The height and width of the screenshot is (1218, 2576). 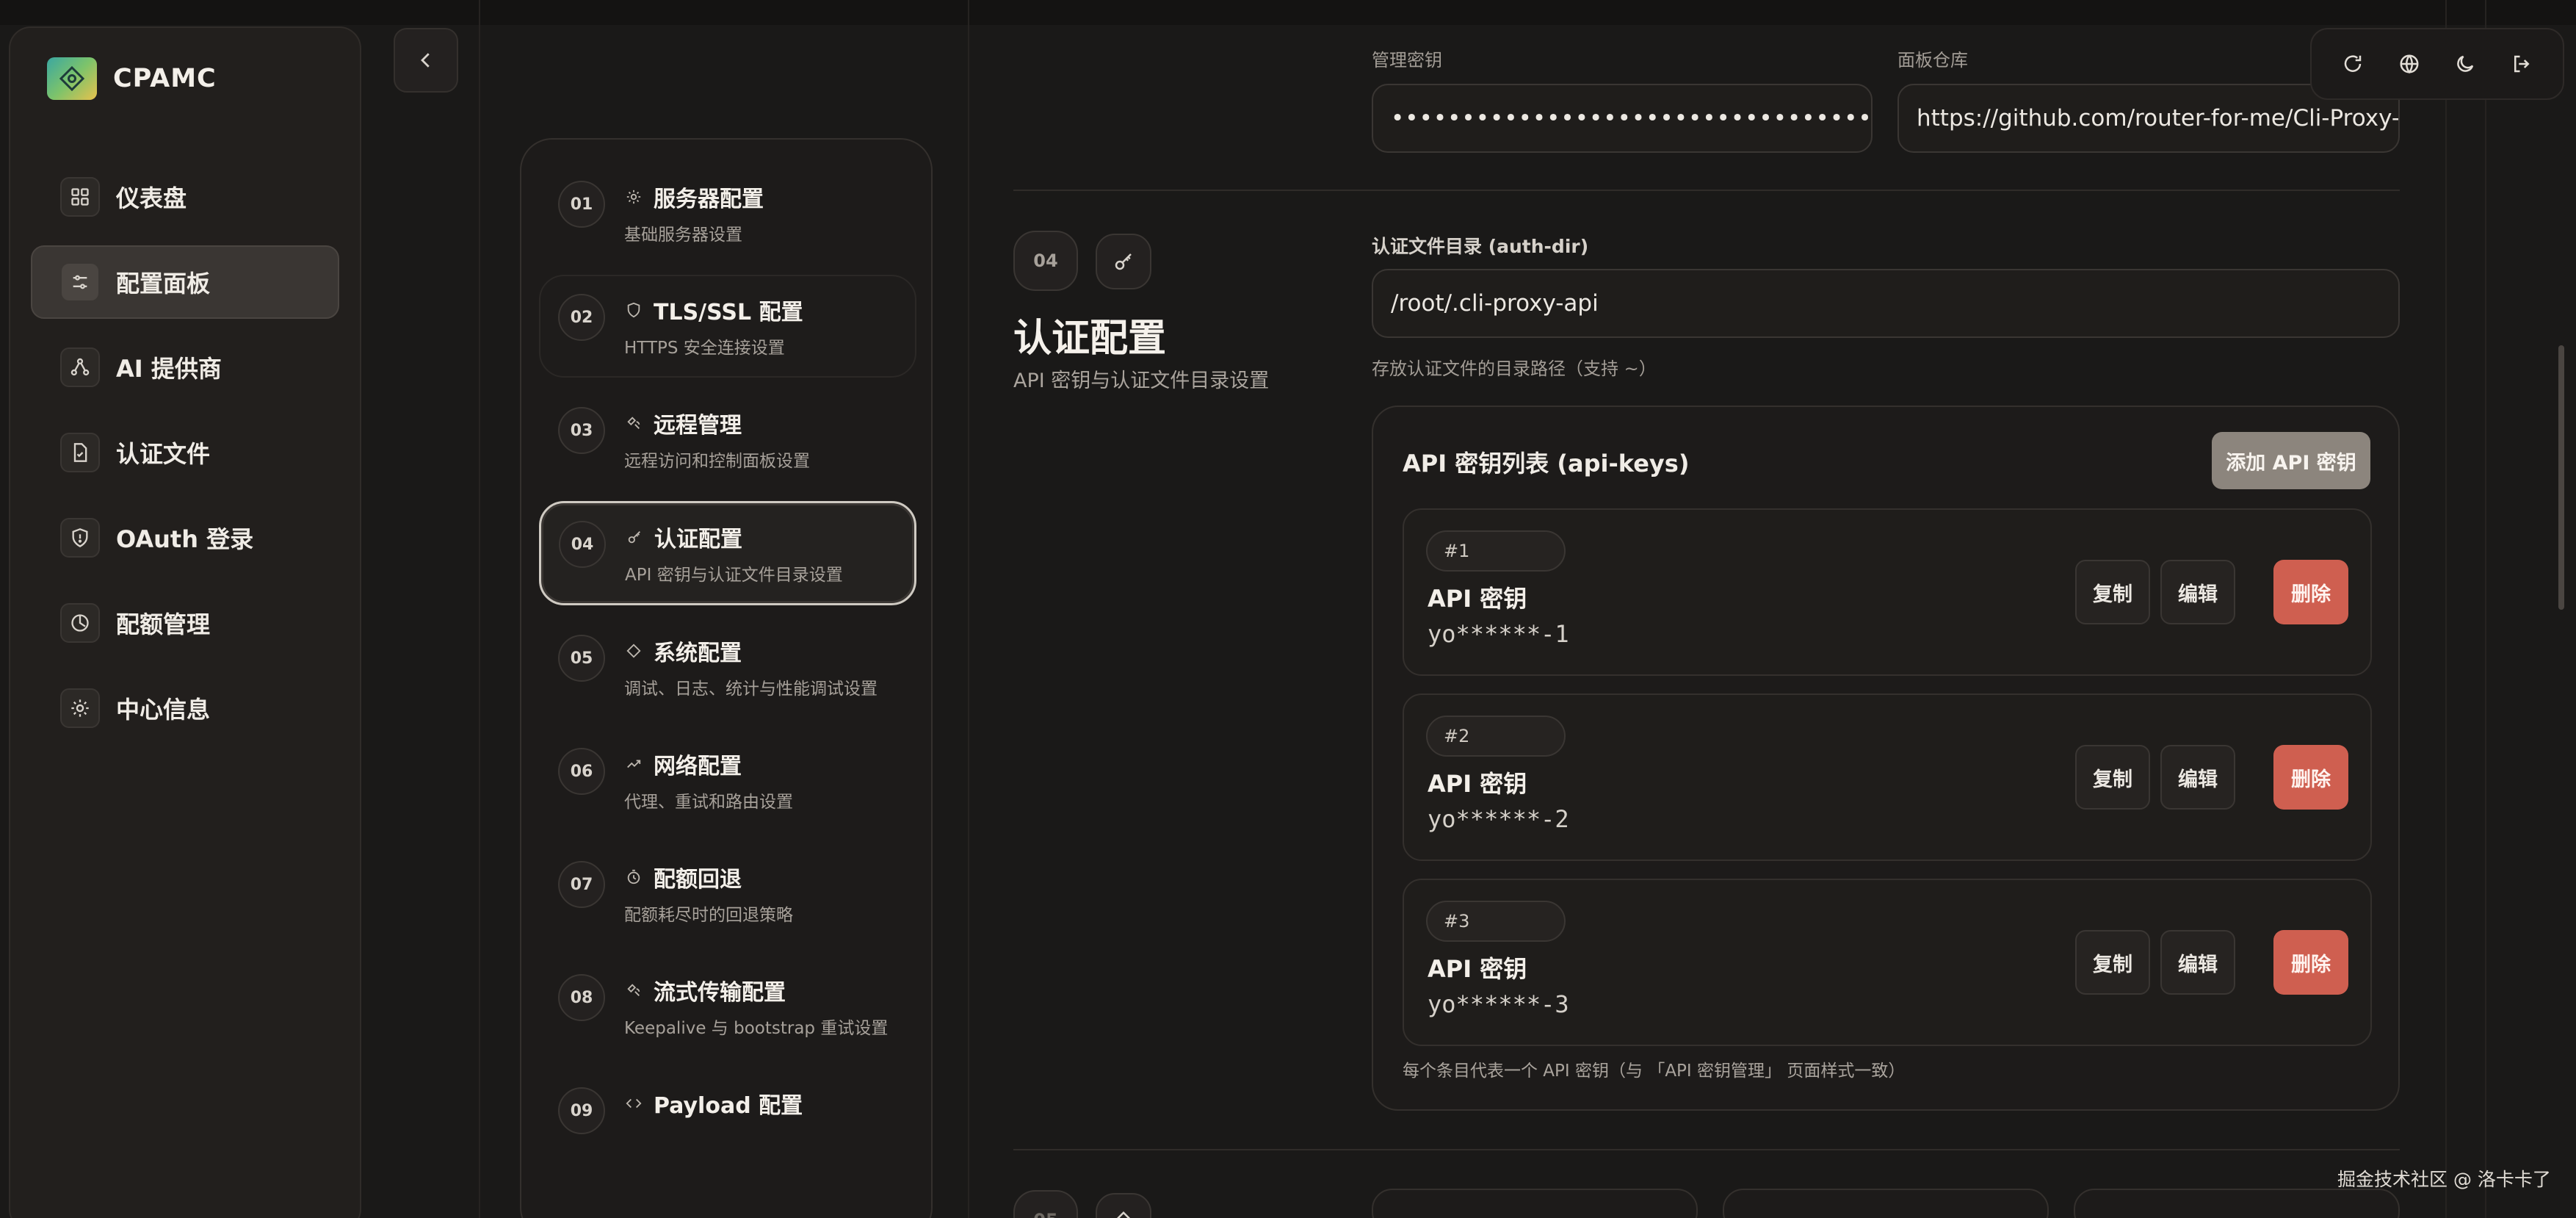 I want to click on section-title: 认证配置, so click(x=698, y=539).